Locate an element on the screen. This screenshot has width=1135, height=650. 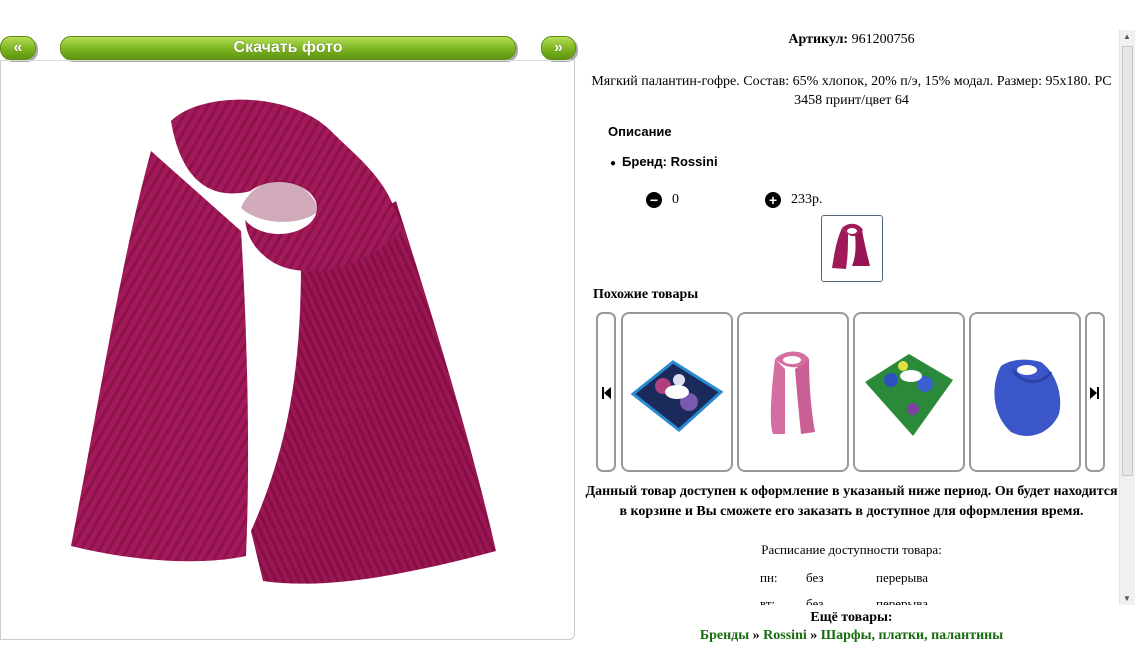
quantity-stepper: − 0 + 233р. is located at coordinates (851, 202).